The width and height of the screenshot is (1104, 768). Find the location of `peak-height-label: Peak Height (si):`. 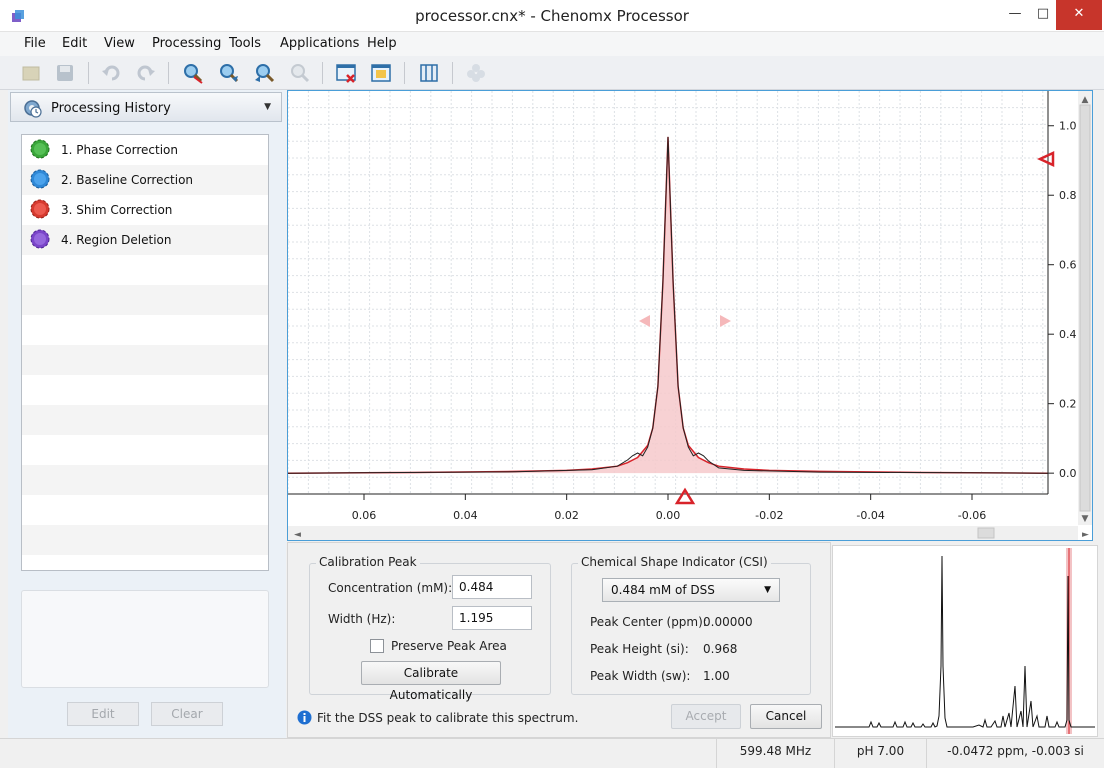

peak-height-label: Peak Height (si): is located at coordinates (639, 649).